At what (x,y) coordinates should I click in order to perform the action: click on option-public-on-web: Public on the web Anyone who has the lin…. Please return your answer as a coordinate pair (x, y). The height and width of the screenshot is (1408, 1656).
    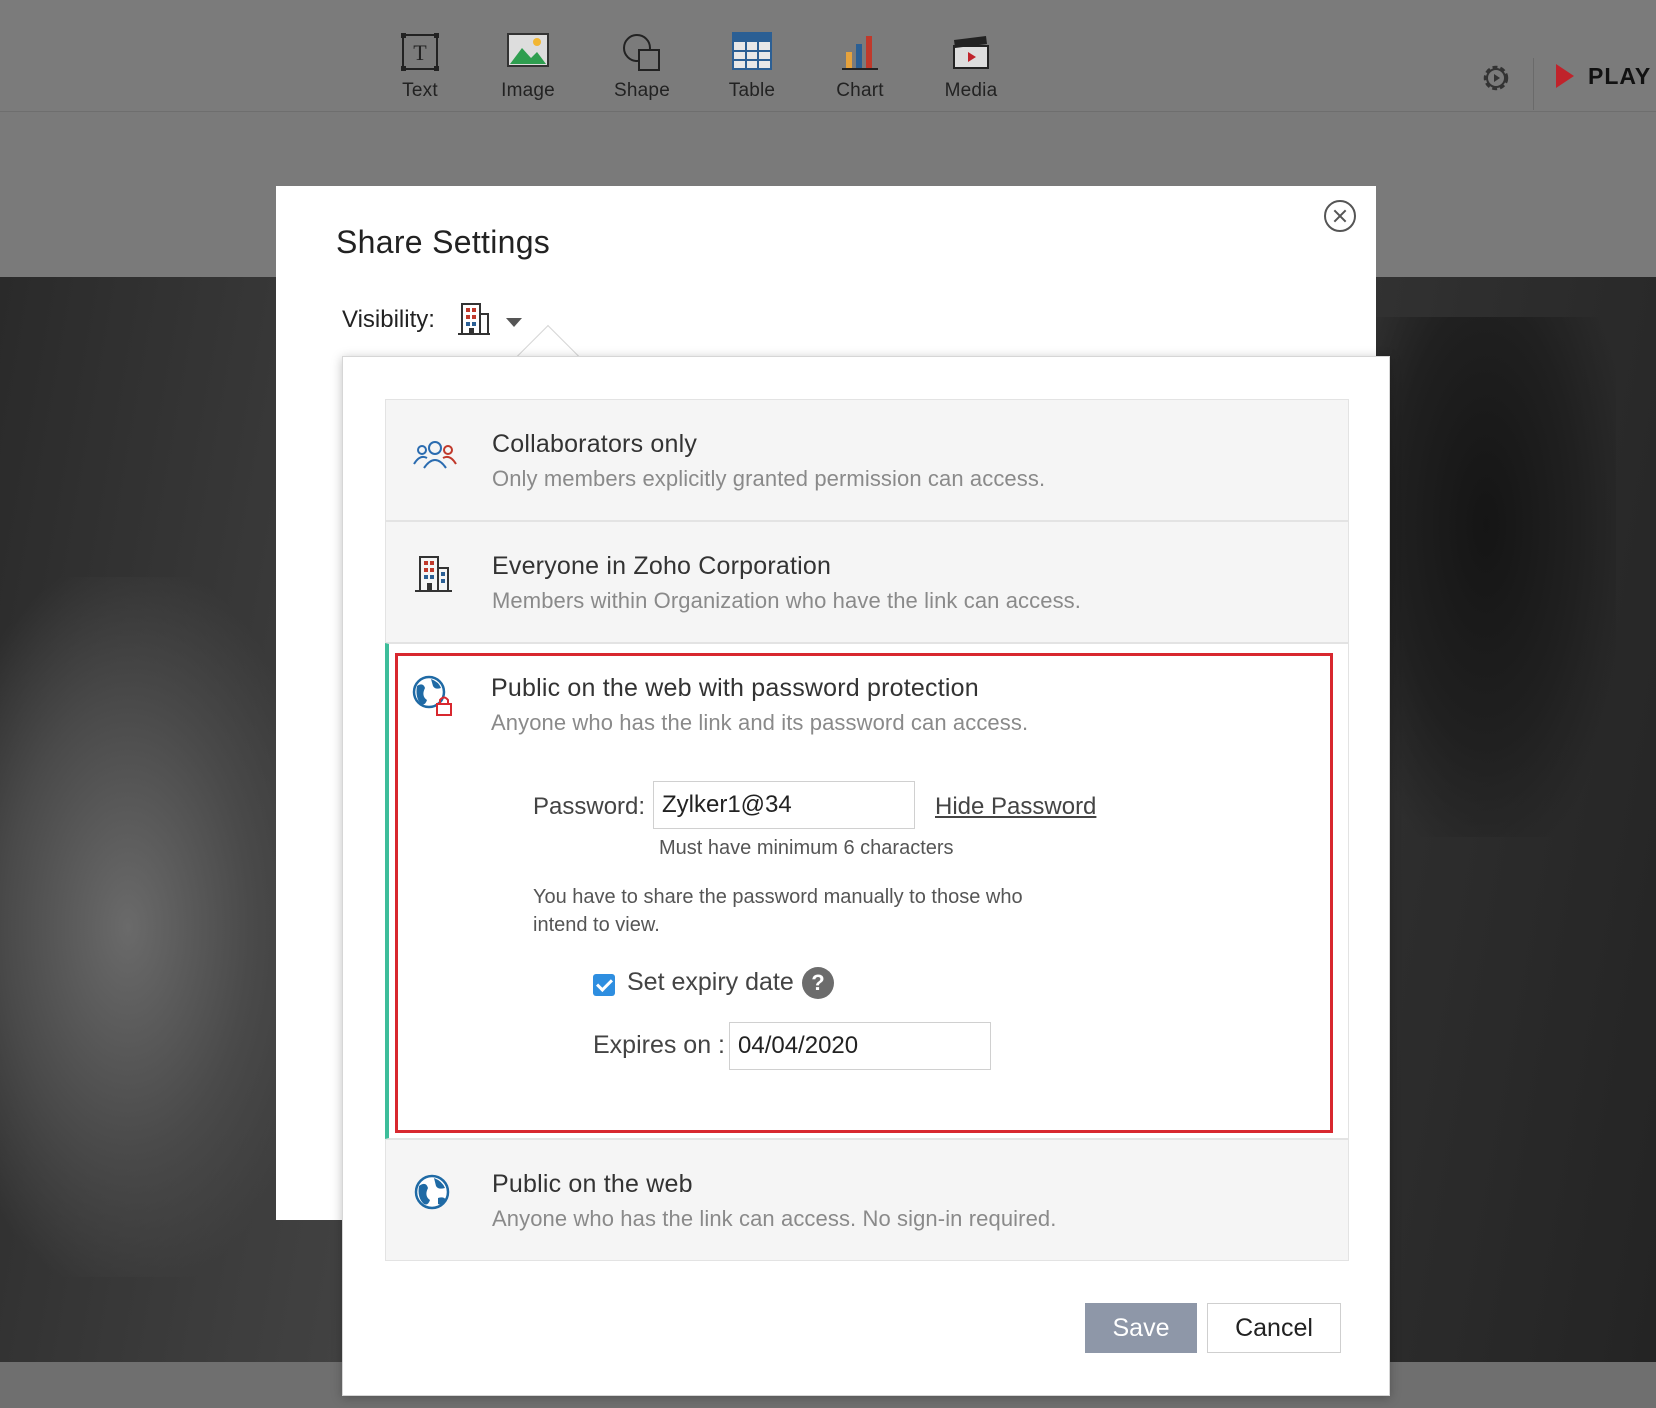
    Looking at the image, I should click on (867, 1200).